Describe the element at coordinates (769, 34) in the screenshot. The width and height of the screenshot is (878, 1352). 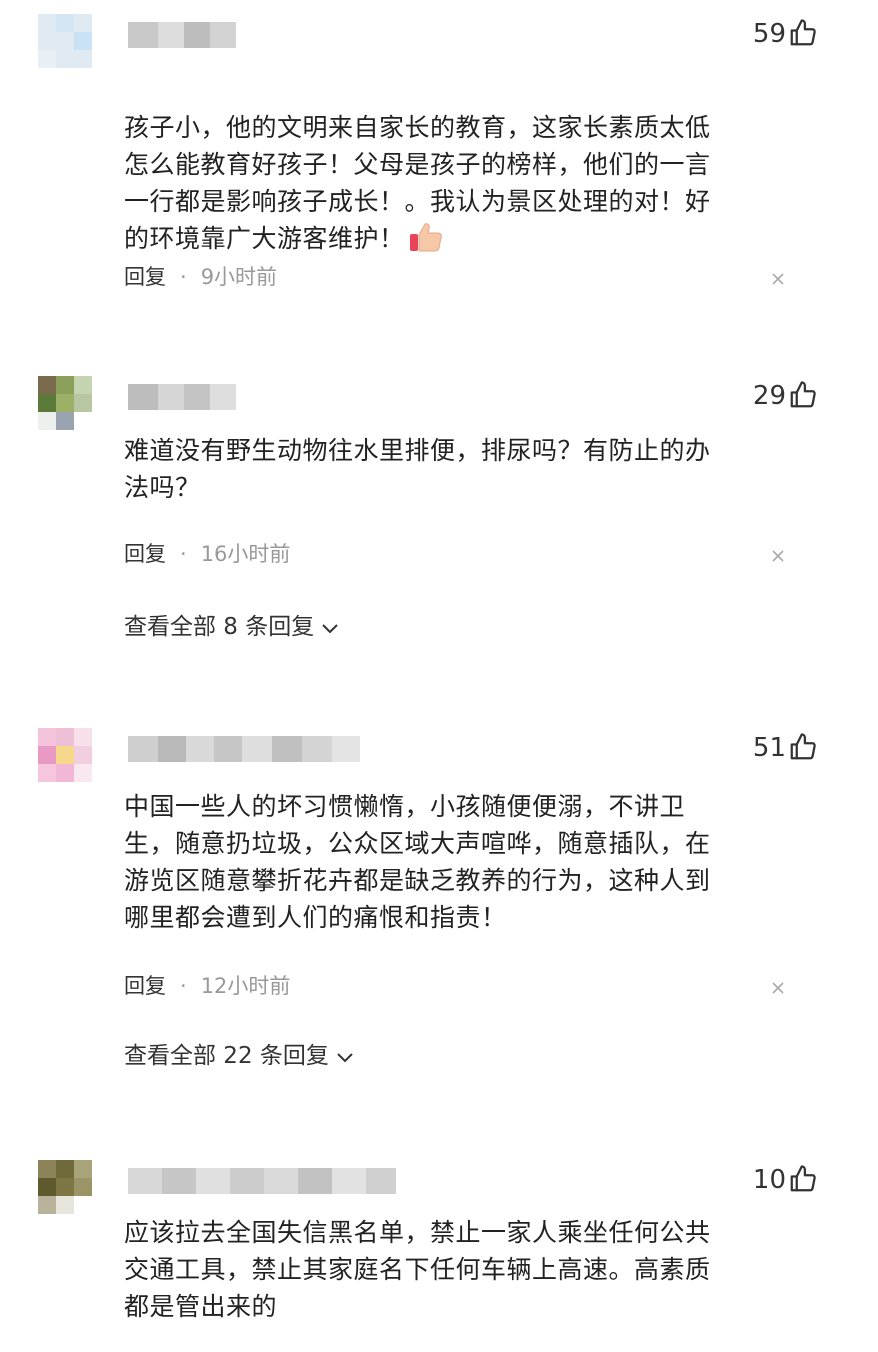
I see `like-count: 59` at that location.